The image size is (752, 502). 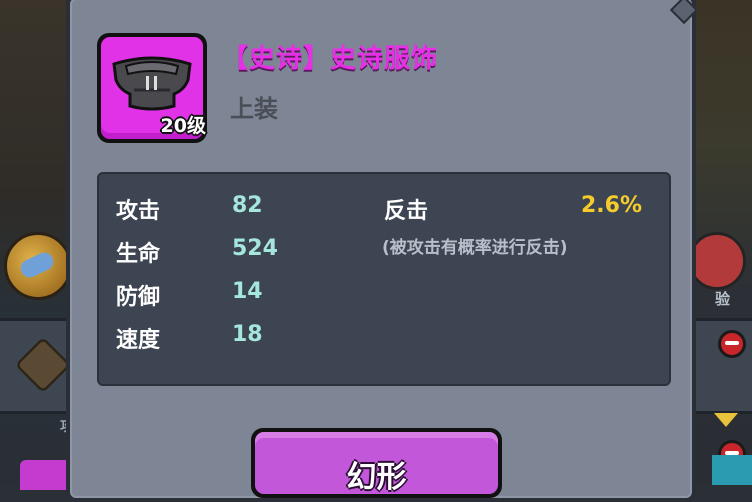 What do you see at coordinates (726, 420) in the screenshot?
I see `background-arrow-down-icon` at bounding box center [726, 420].